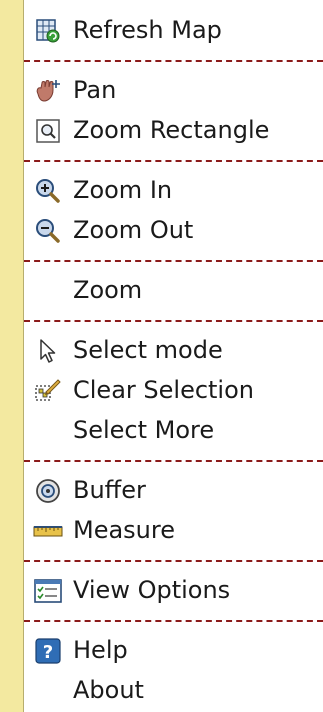 This screenshot has height=712, width=323. I want to click on menu-item-zoom-out: Zoom Out, so click(173, 231).